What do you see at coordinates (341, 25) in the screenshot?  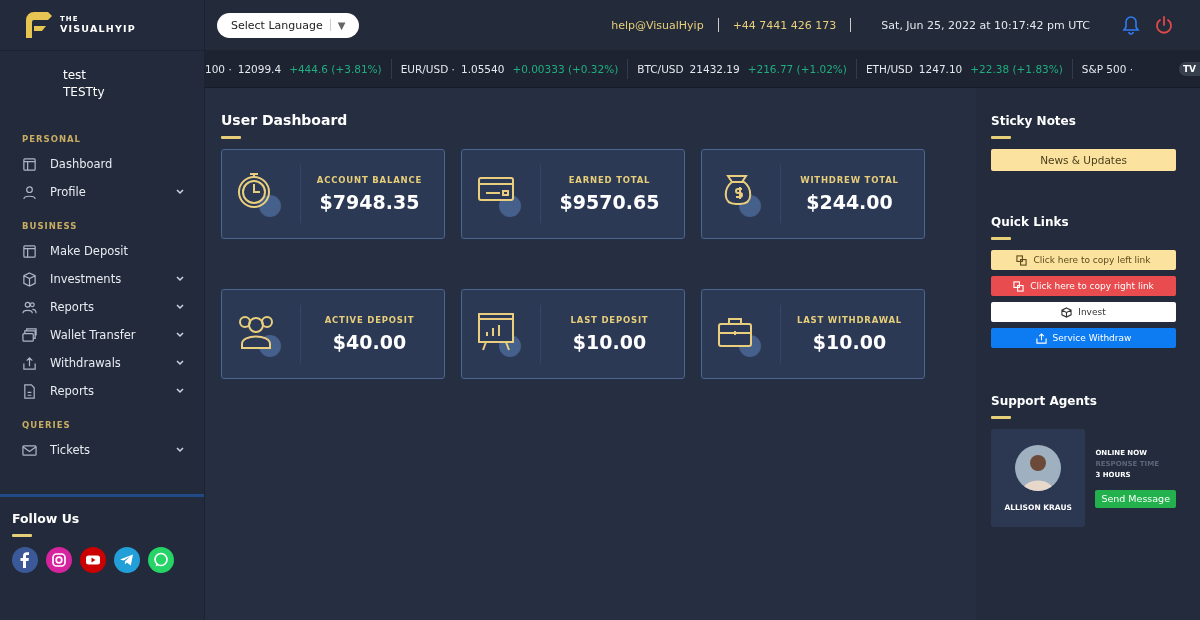 I see `caret-icon: ▼` at bounding box center [341, 25].